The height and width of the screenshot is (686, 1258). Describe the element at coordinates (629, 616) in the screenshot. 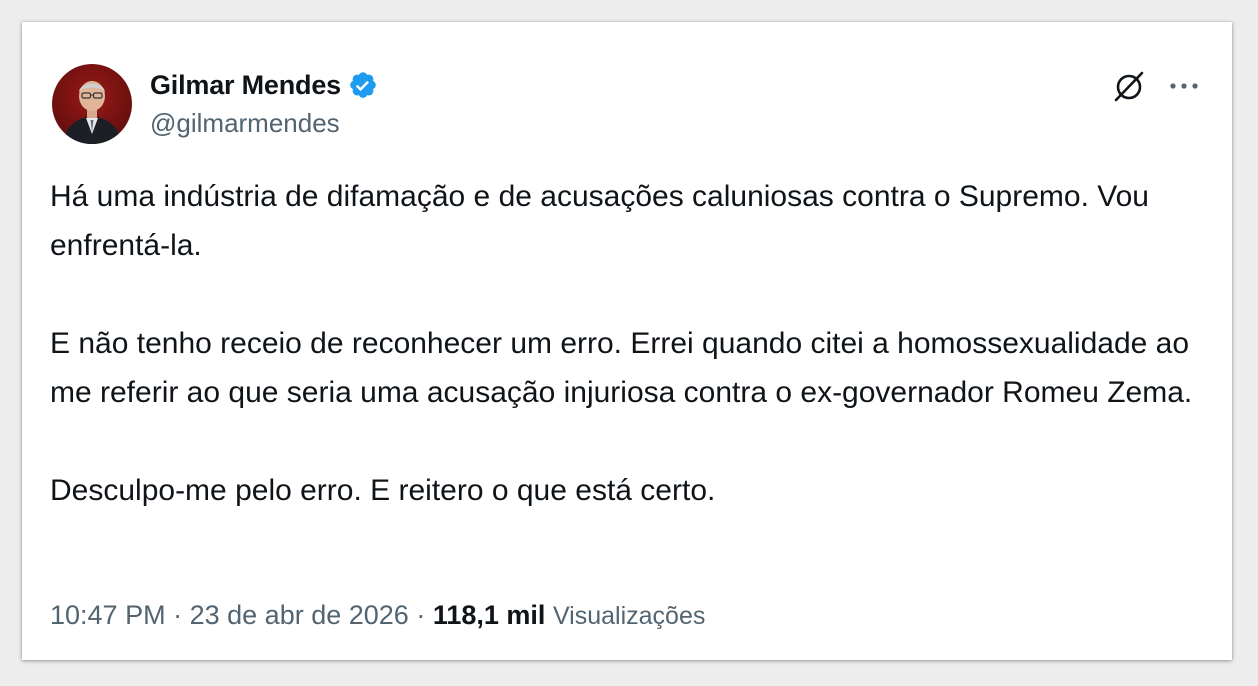

I see `views-label: Visualizações` at that location.